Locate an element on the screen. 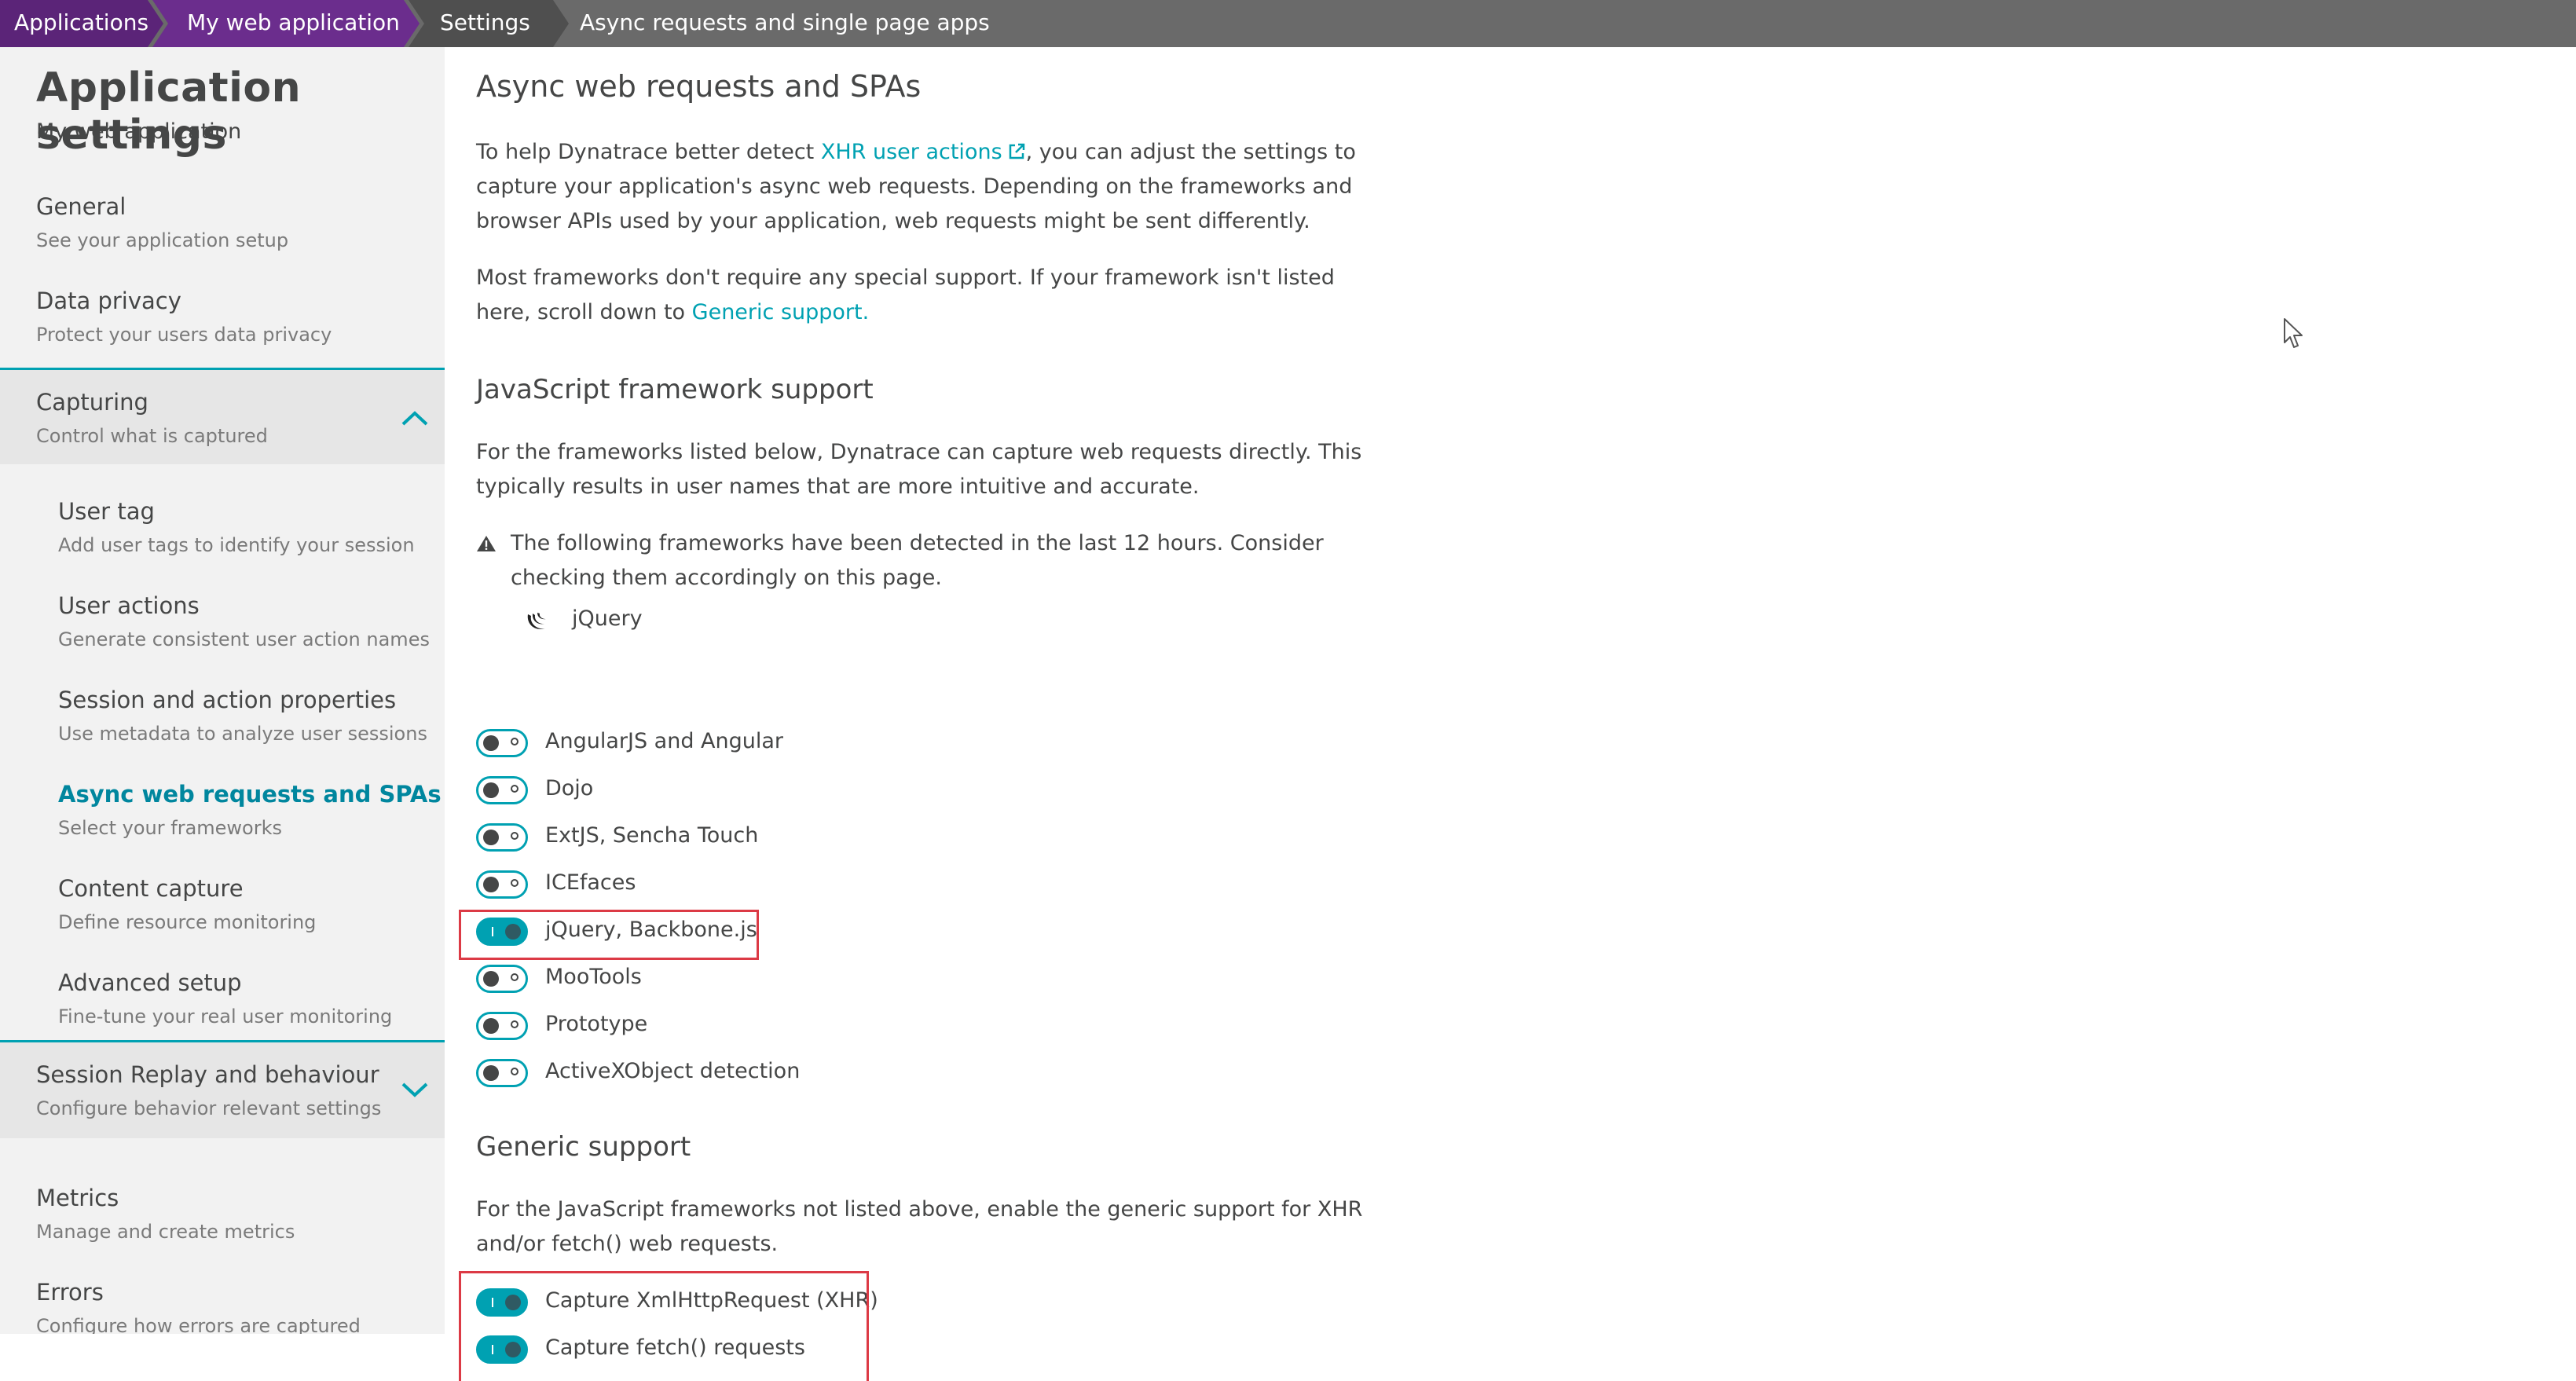  toggle-label: ActiveXObject detection is located at coordinates (673, 1071).